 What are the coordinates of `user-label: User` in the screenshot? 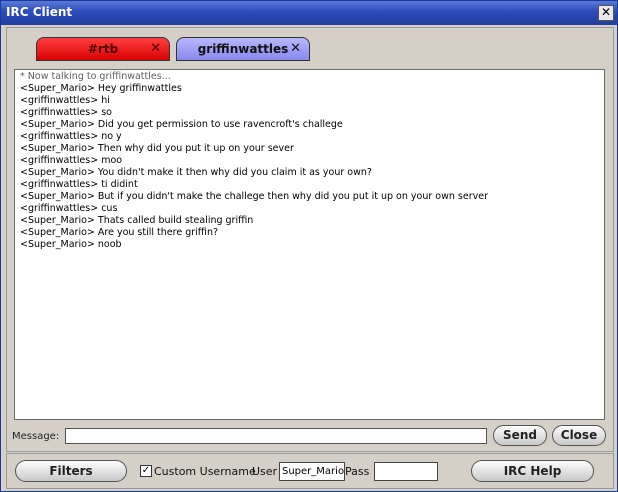 It's located at (265, 471).